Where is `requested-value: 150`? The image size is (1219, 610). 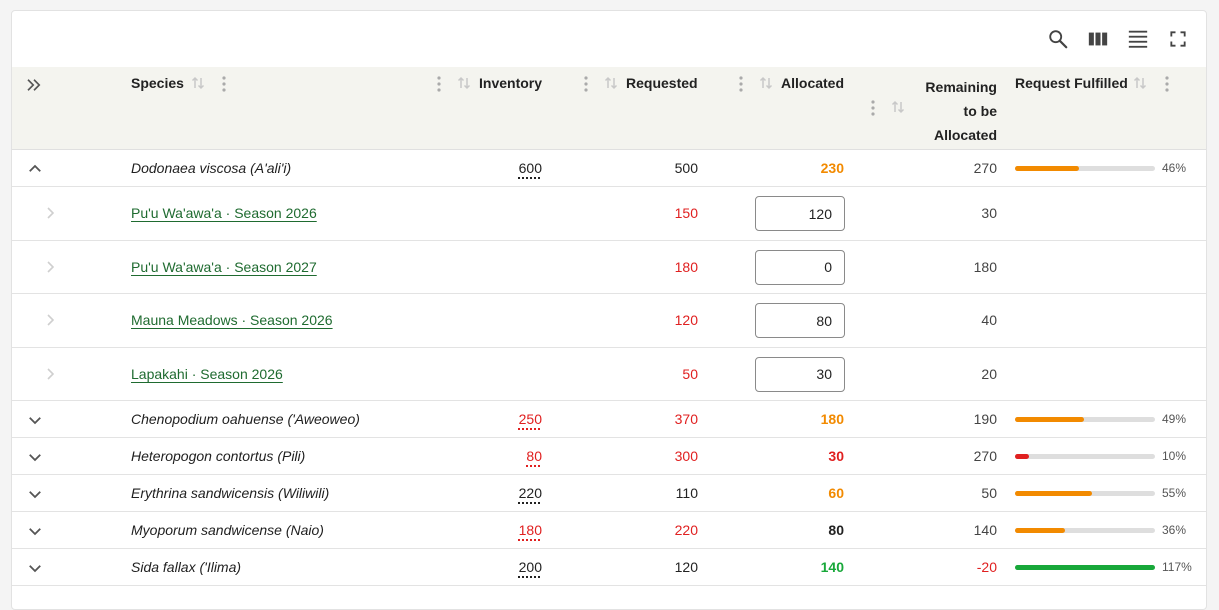 requested-value: 150 is located at coordinates (686, 213).